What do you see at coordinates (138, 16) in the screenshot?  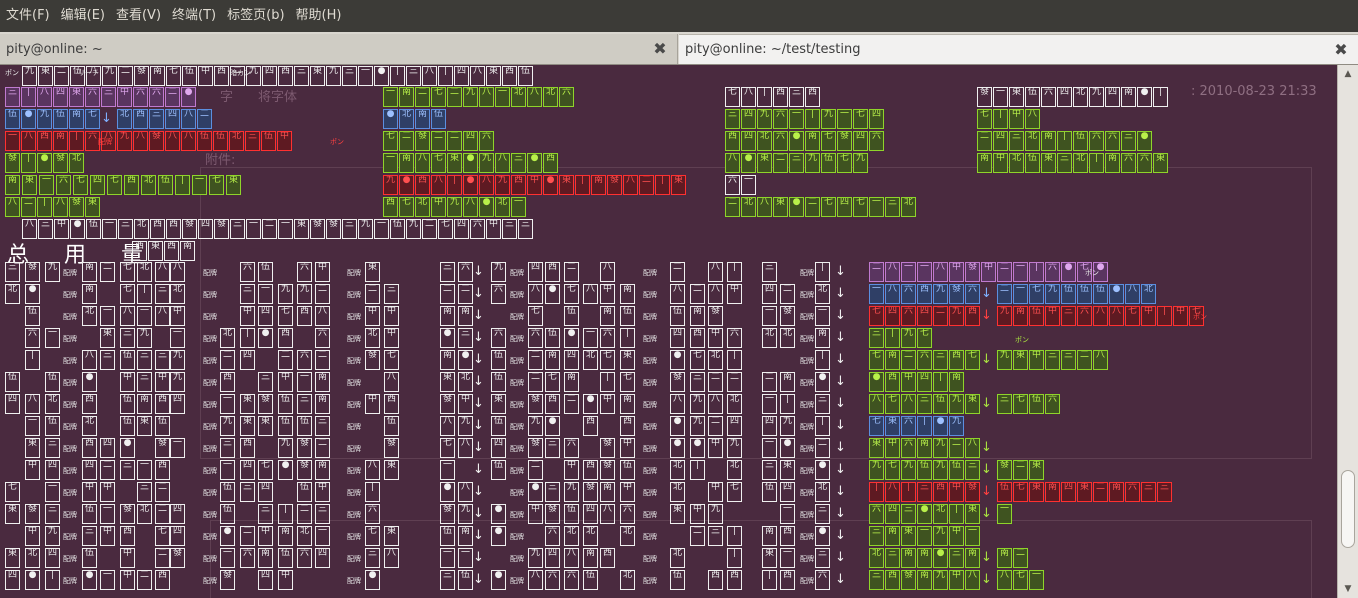 I see `menu-view: 查看(V)` at bounding box center [138, 16].